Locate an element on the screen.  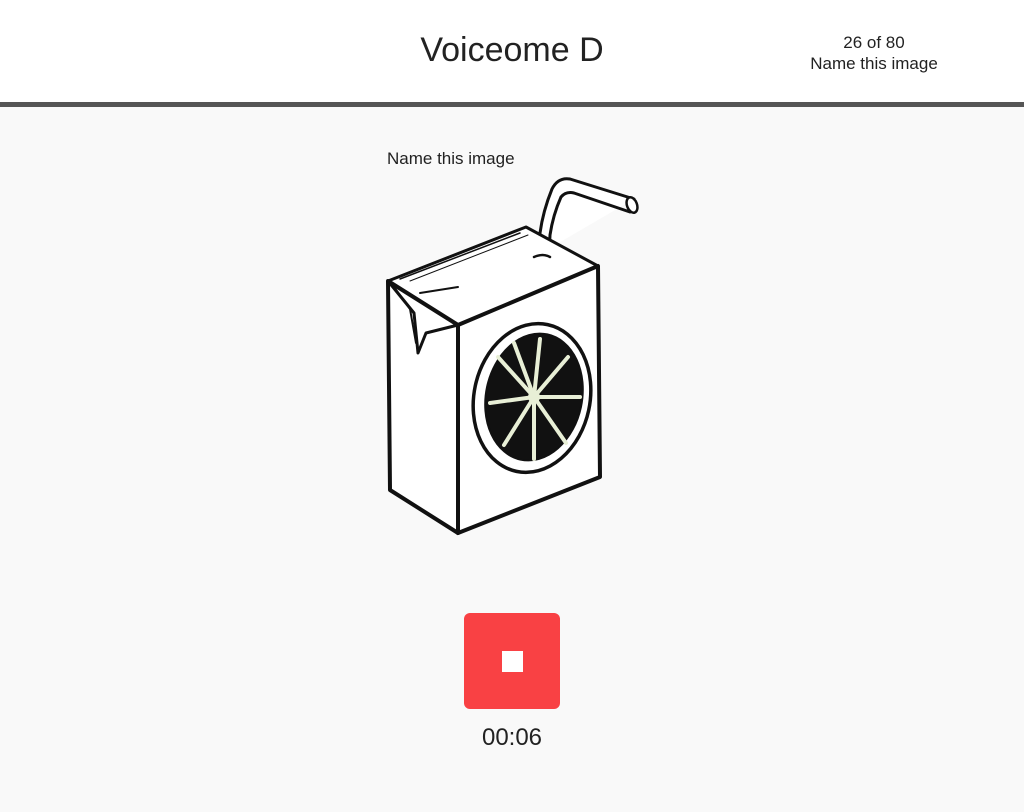
header: Voiceome D 26 of 80 Name this image is located at coordinates (512, 53).